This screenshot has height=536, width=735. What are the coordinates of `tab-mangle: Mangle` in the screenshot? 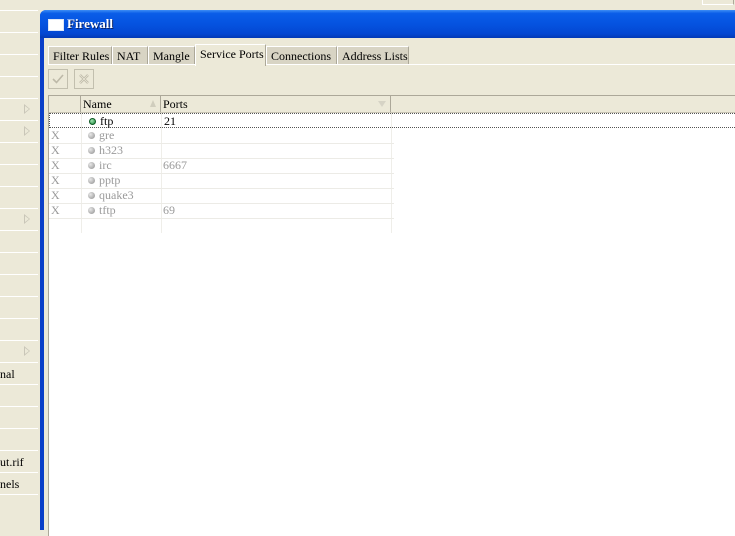 It's located at (171, 55).